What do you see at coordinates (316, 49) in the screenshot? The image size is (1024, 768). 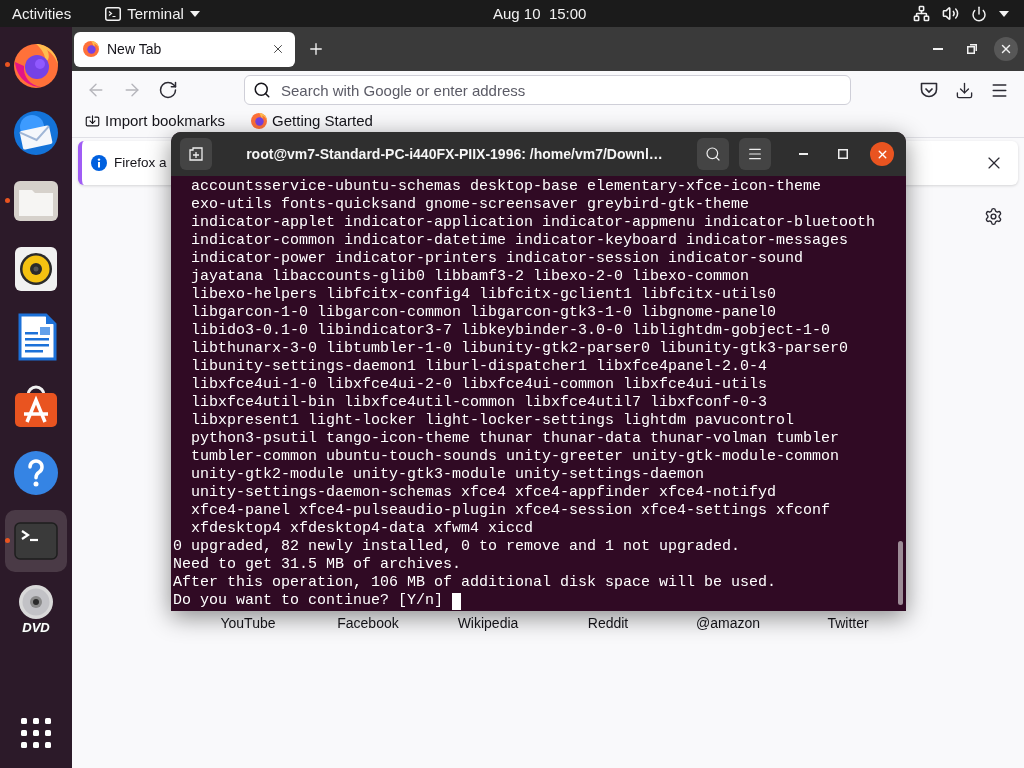 I see `plus-icon` at bounding box center [316, 49].